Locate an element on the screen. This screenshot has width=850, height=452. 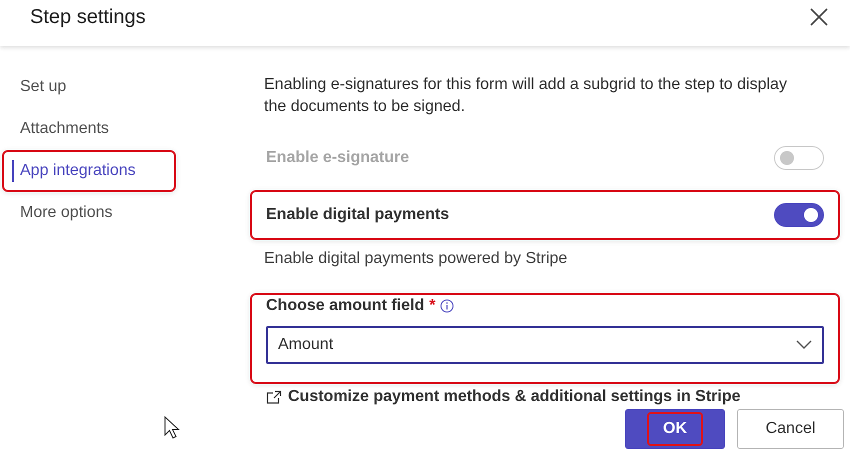
chevron-down-icon is located at coordinates (804, 345).